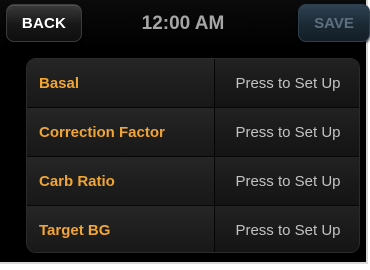 The width and height of the screenshot is (370, 270). What do you see at coordinates (44, 23) in the screenshot?
I see `back-button: BACK` at bounding box center [44, 23].